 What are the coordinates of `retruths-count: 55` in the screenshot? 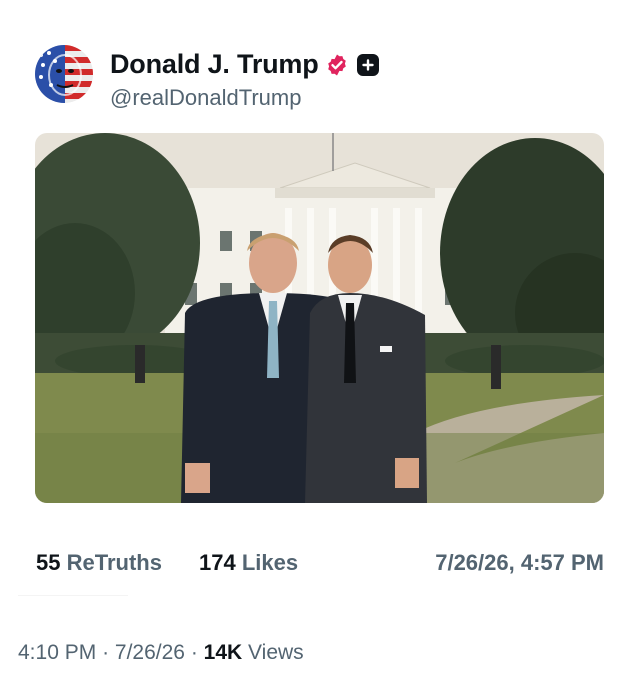 It's located at (48, 562).